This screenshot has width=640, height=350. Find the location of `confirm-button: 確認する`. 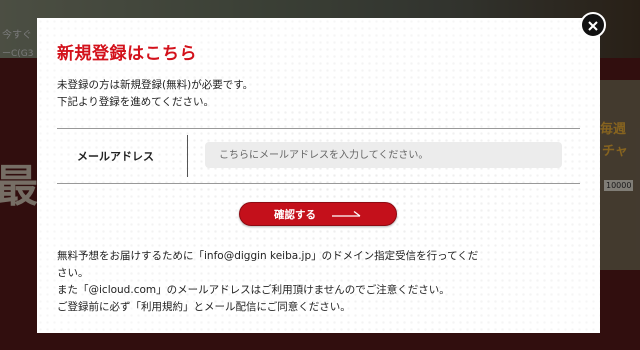

confirm-button: 確認する is located at coordinates (318, 214).